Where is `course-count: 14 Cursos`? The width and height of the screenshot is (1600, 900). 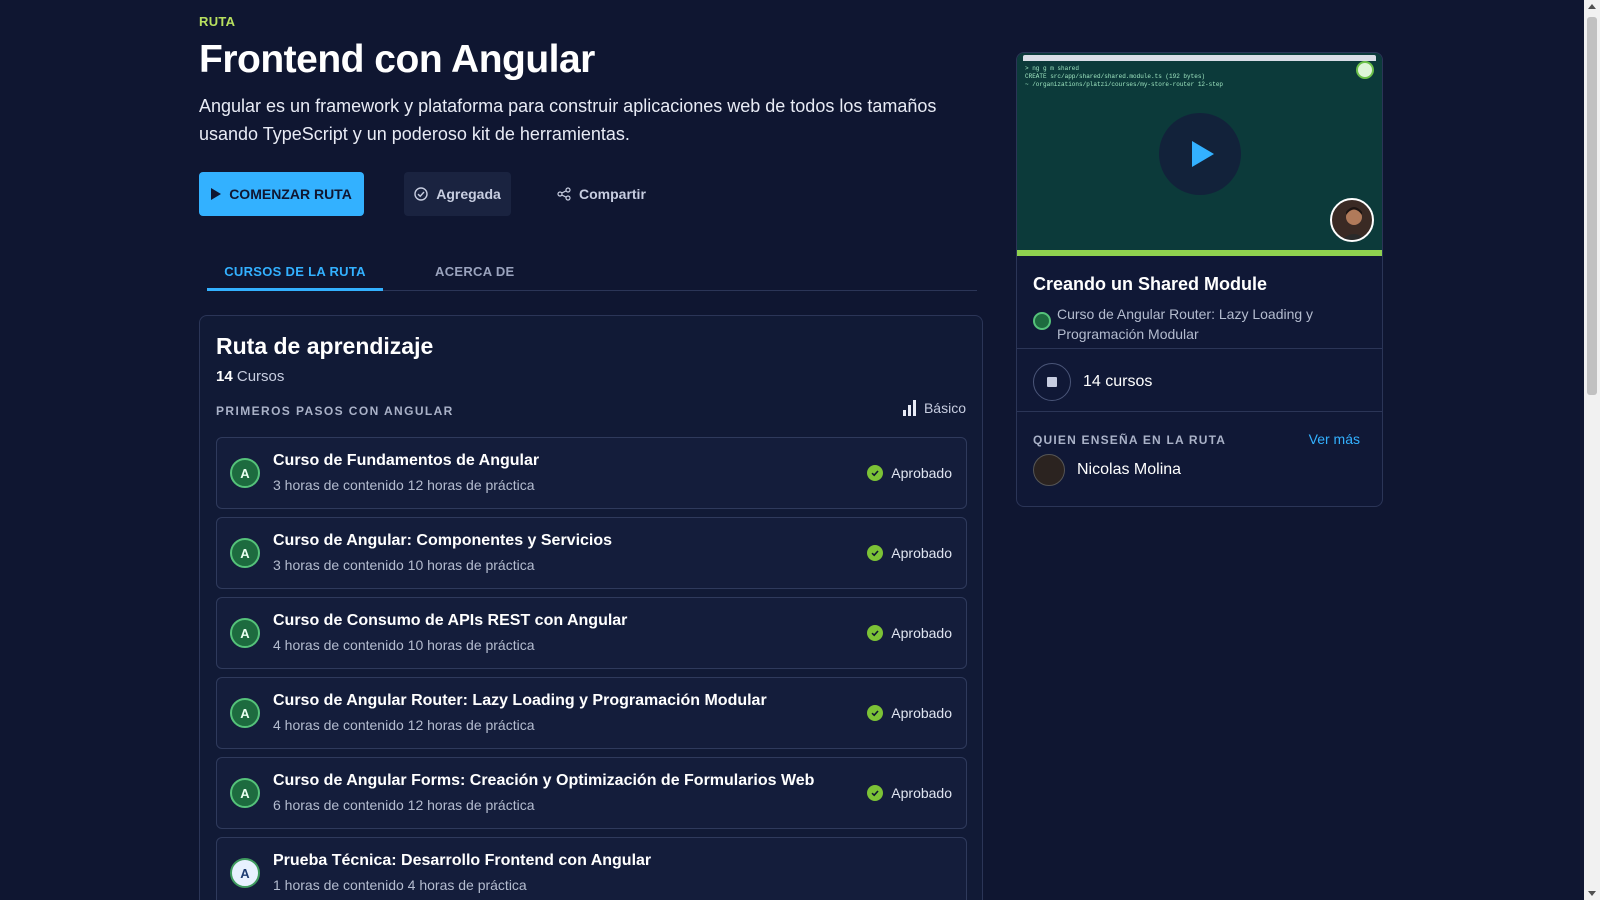 course-count: 14 Cursos is located at coordinates (250, 376).